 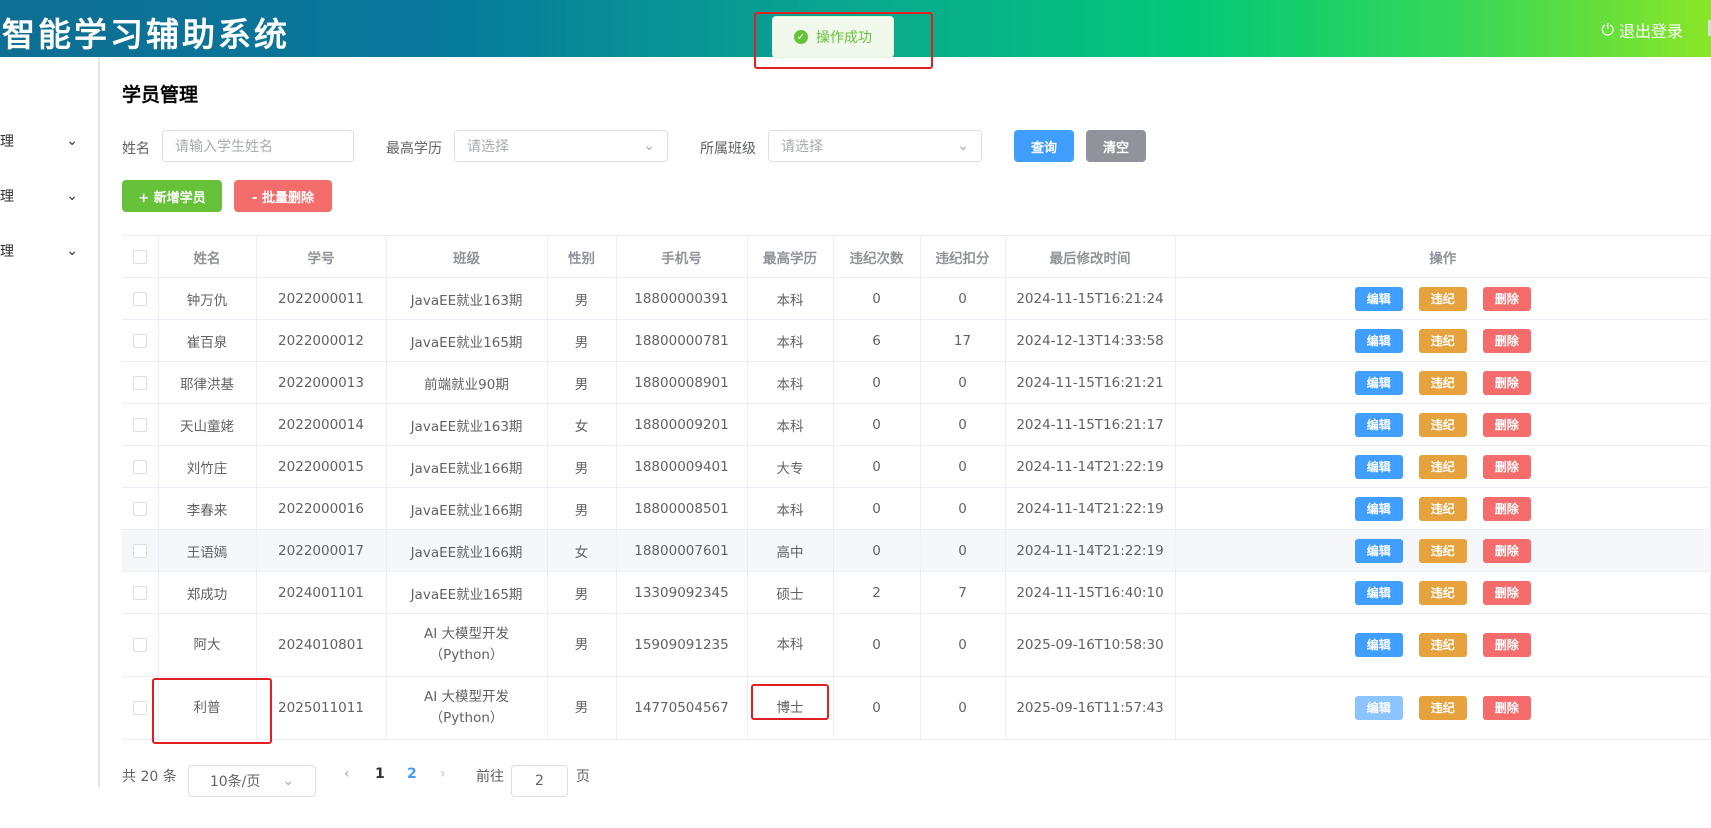 What do you see at coordinates (790, 466) in the screenshot?
I see `cell-degree: 大专` at bounding box center [790, 466].